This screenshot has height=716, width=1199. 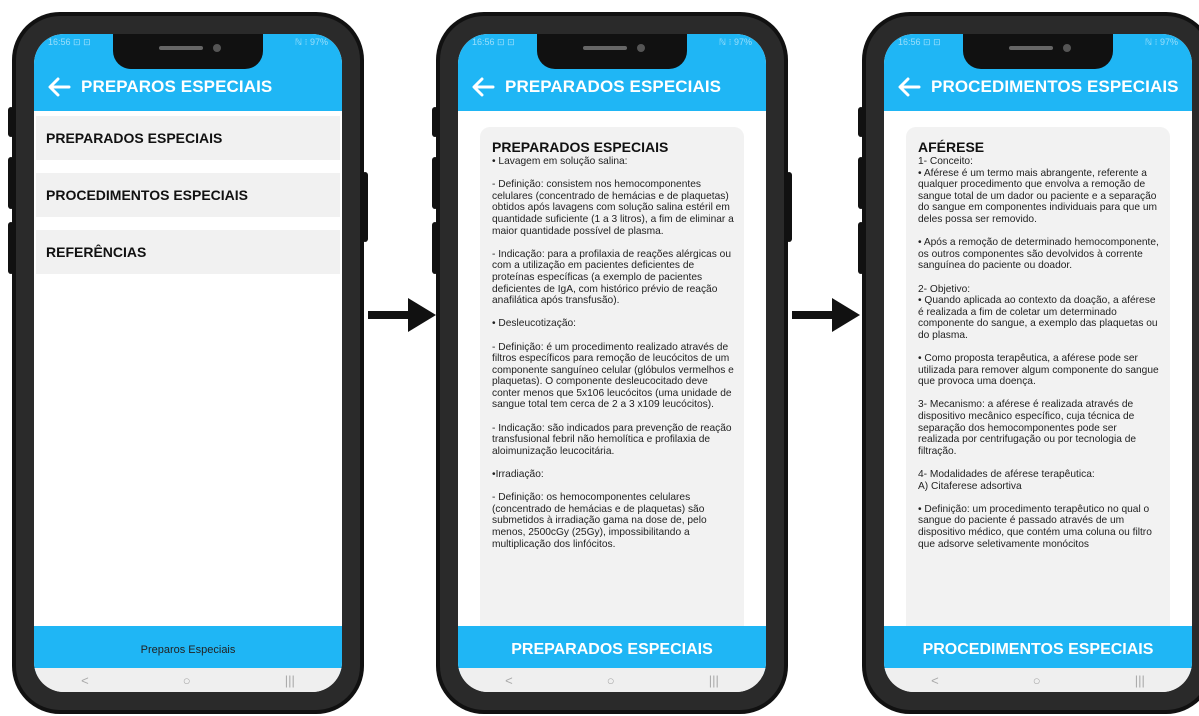 I want to click on menu-item-referencias: REFERÊNCIAS, so click(x=188, y=252).